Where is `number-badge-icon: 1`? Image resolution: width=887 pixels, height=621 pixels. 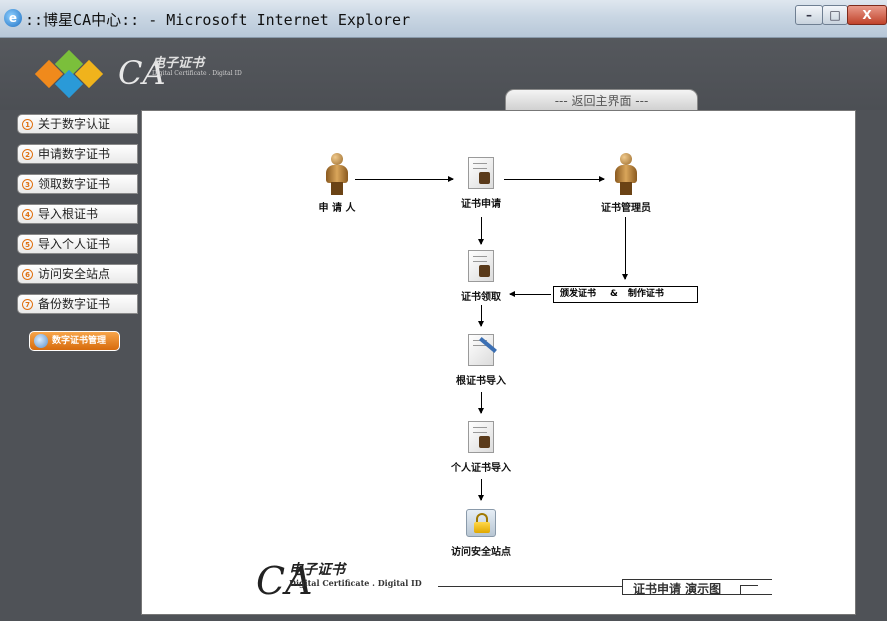
number-badge-icon: 1 is located at coordinates (27, 124).